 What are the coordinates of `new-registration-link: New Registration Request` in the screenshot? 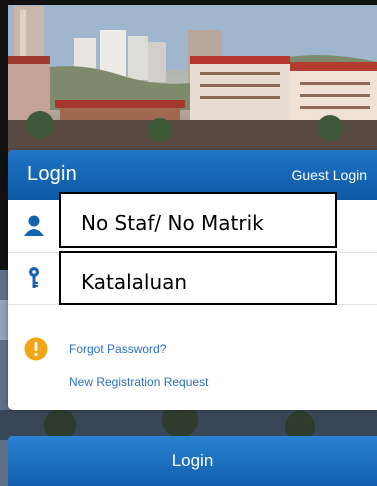 It's located at (138, 382).